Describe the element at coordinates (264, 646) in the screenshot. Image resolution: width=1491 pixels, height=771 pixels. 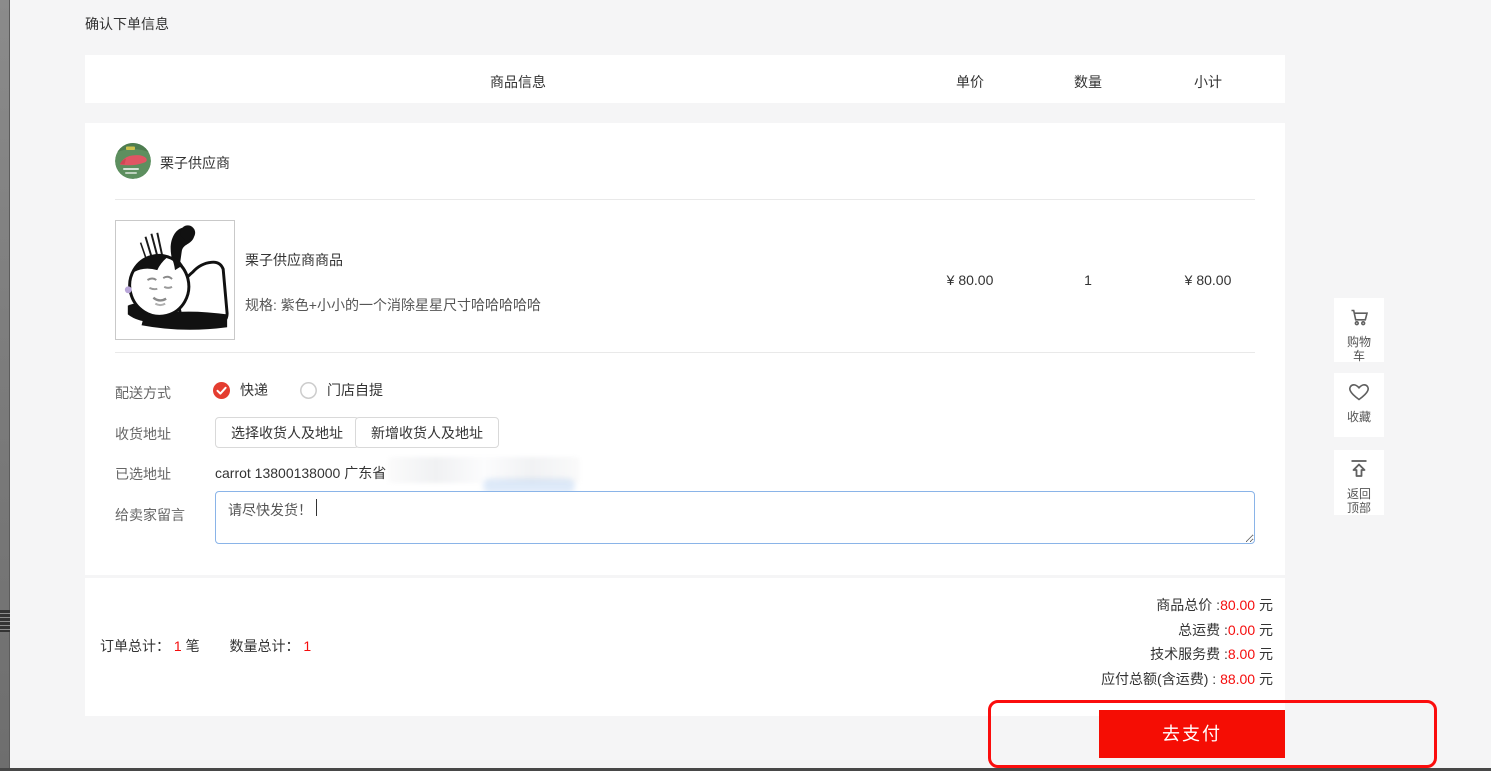
I see `quantity-total-label: 数量总计：` at that location.